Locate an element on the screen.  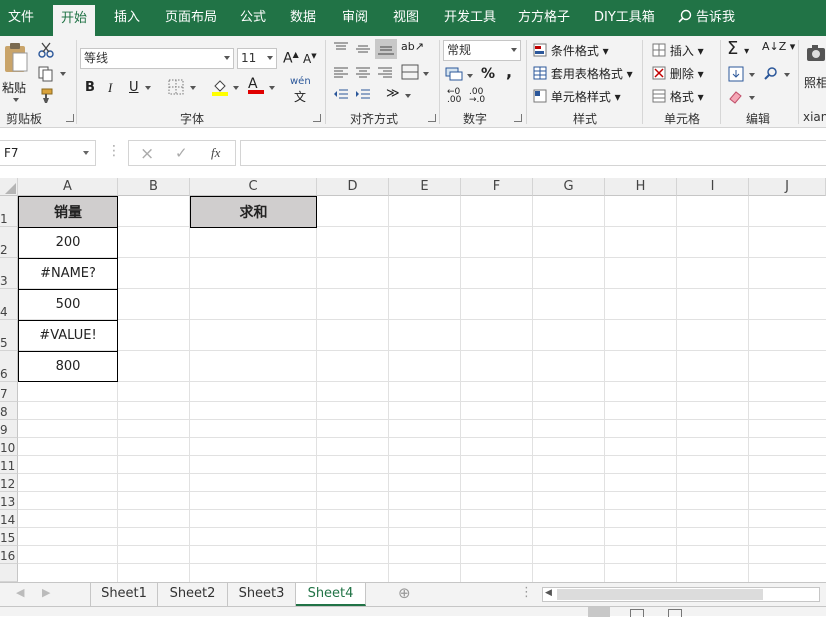
cell-a1: 销量 is located at coordinates (68, 212).